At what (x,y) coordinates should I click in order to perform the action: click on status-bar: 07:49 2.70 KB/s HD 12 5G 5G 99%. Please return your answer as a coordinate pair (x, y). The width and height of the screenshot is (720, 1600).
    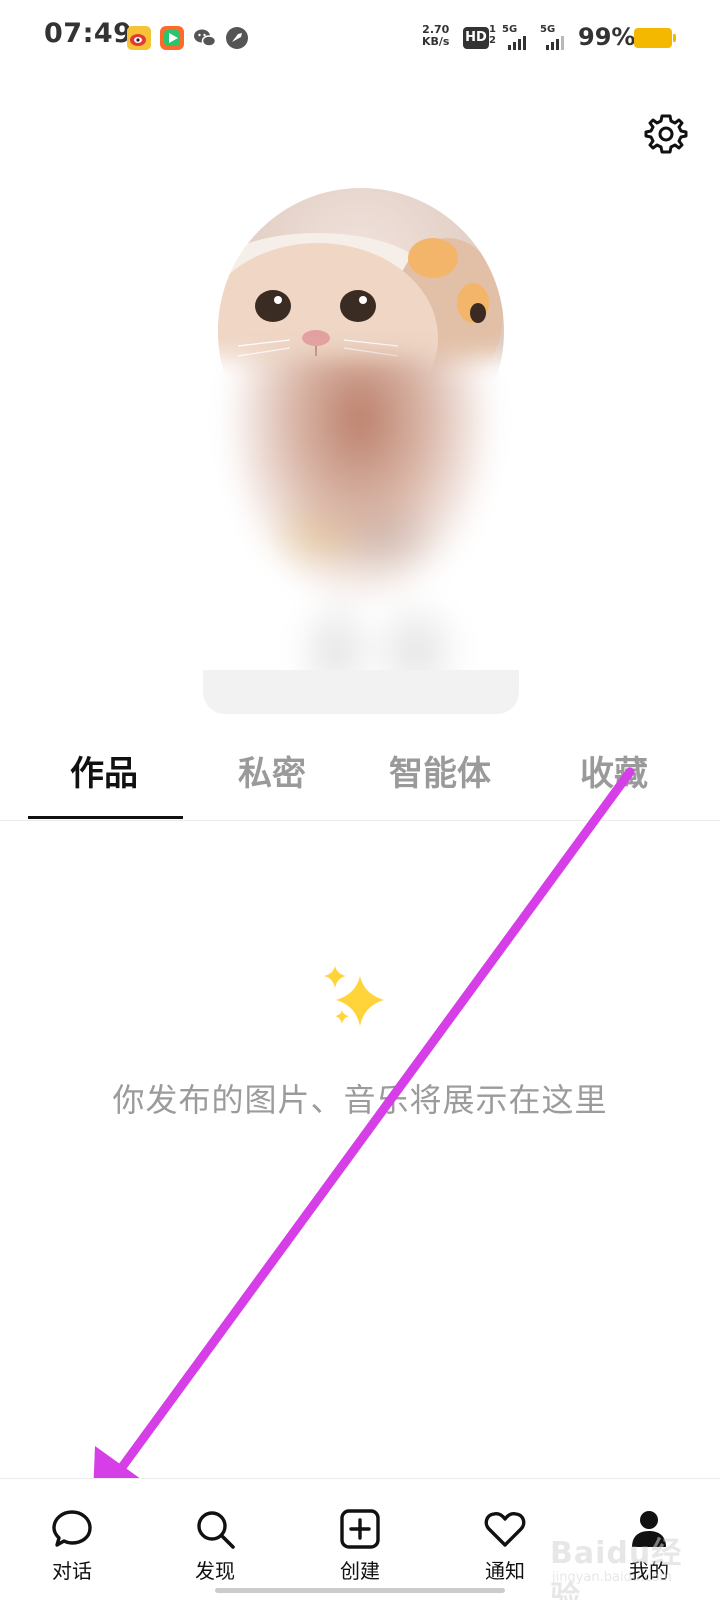
    Looking at the image, I should click on (360, 38).